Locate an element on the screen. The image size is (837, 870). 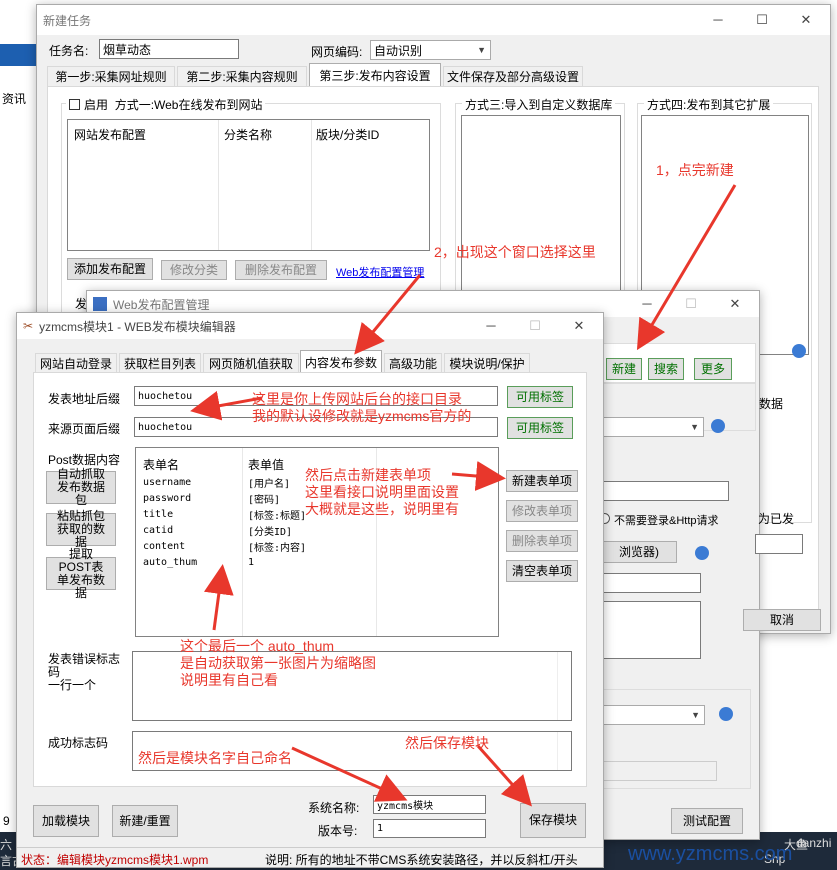
annotation-3: 这里是你上传网站后台的接口目录 我的默认设修改就是yzmcms官方的 is located at coordinates (362, 407).